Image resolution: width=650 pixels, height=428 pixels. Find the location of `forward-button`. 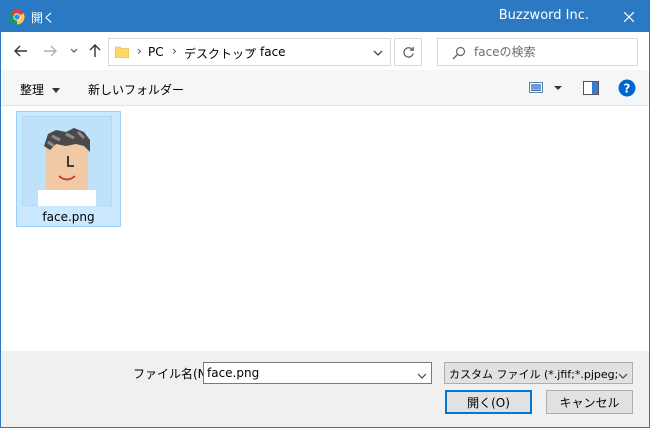

forward-button is located at coordinates (50, 51).